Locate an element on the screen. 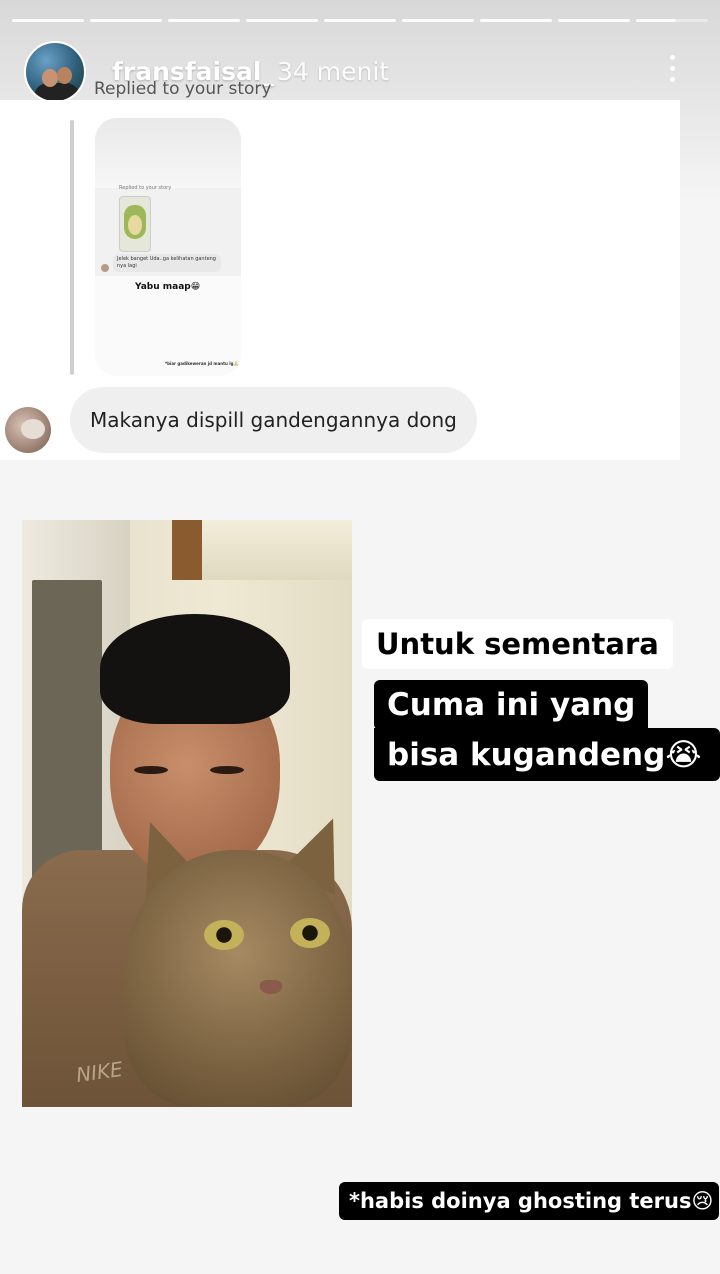  profile-avatar is located at coordinates (55, 72).